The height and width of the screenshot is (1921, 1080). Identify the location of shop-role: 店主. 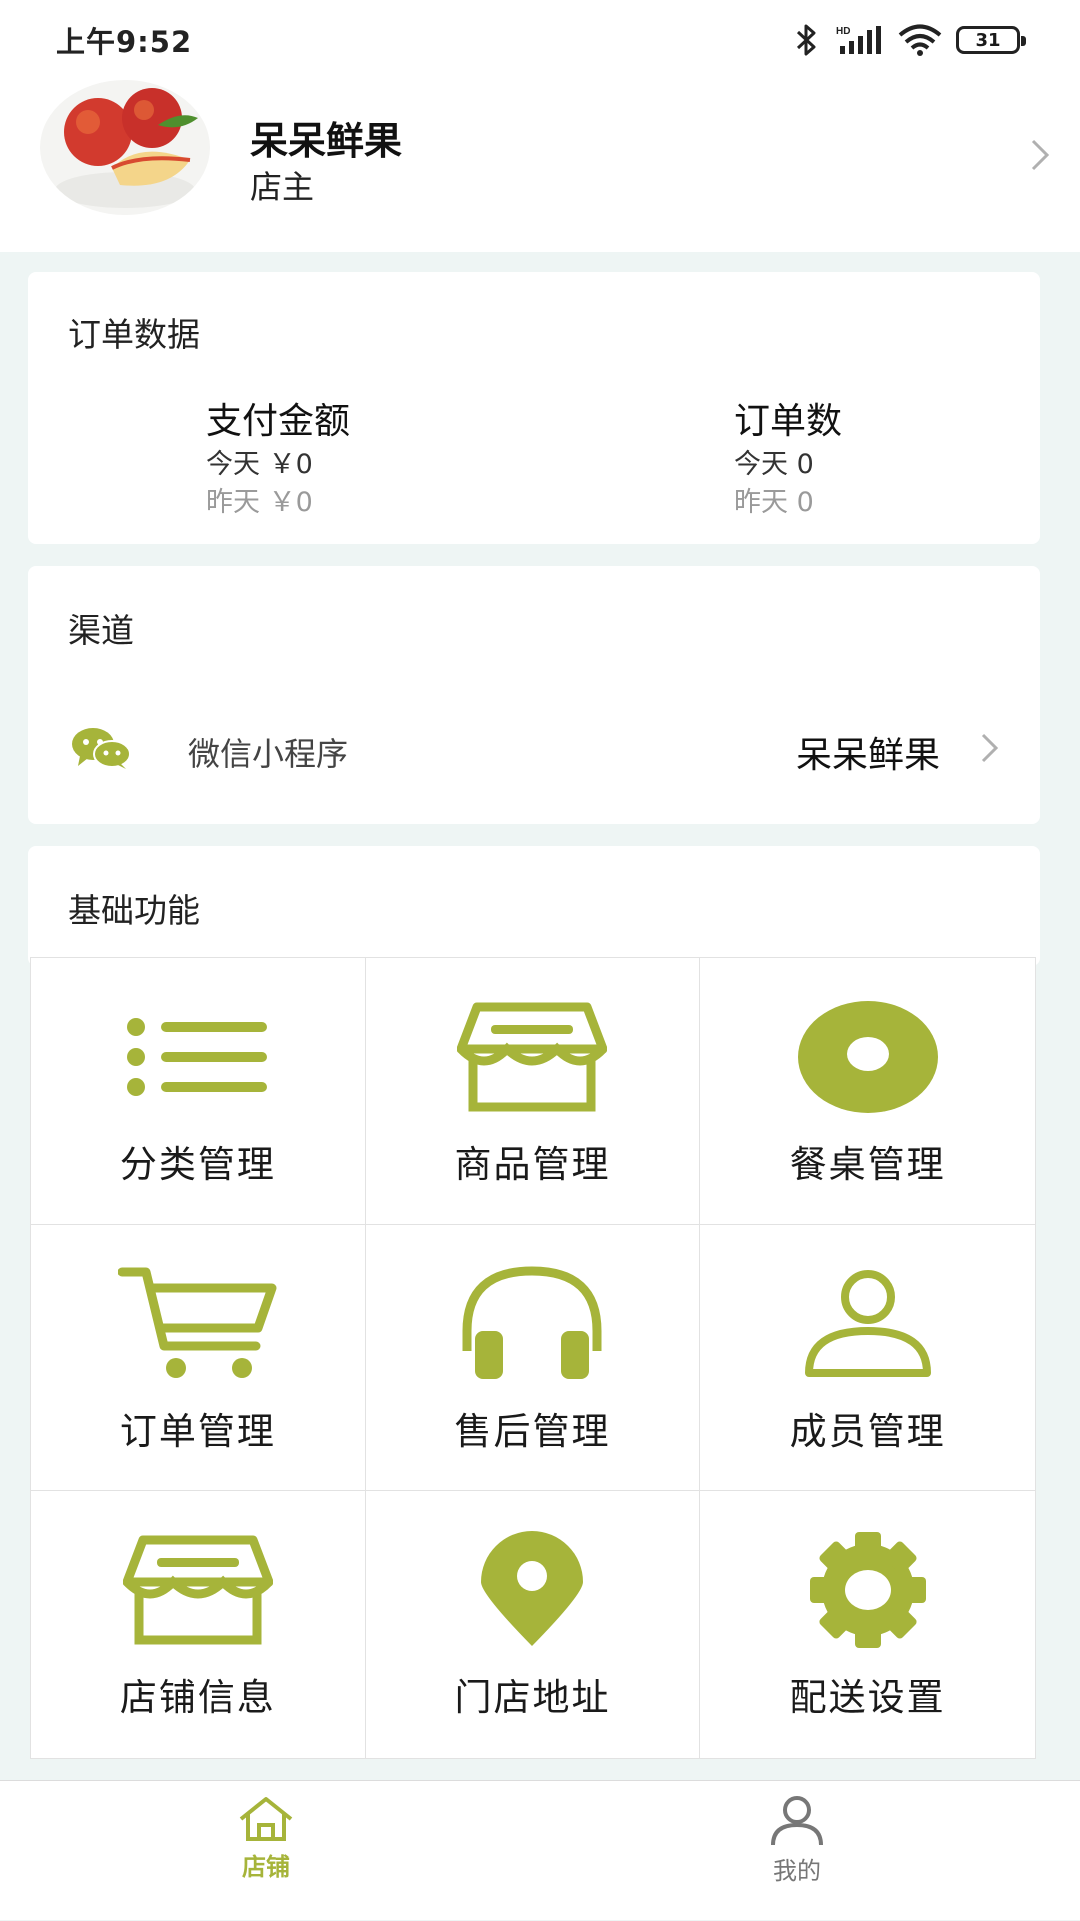
(282, 187).